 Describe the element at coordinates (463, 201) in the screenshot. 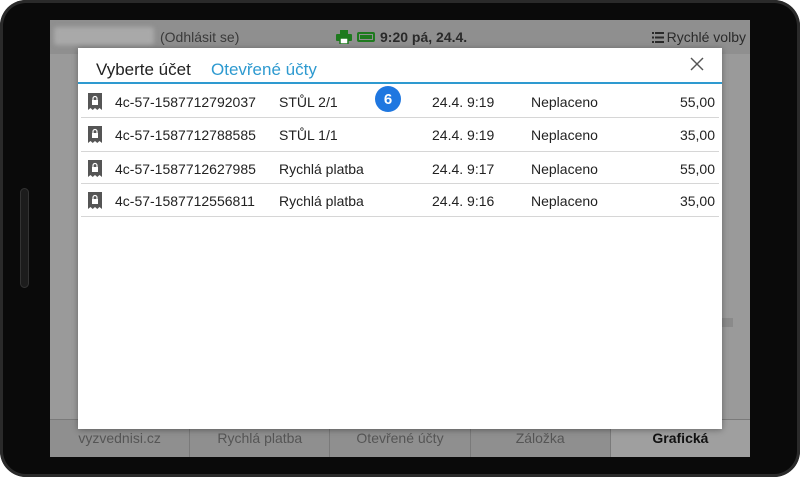

I see `account-time: 24.4. 9:16` at that location.